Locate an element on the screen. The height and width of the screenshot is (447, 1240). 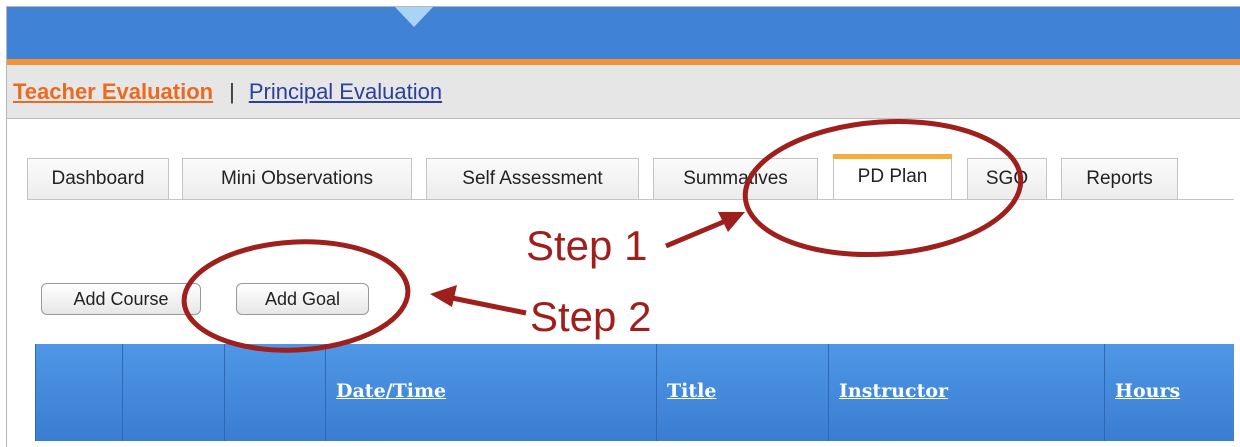
column-header-datetime-cell: Date/Time is located at coordinates (491, 392).